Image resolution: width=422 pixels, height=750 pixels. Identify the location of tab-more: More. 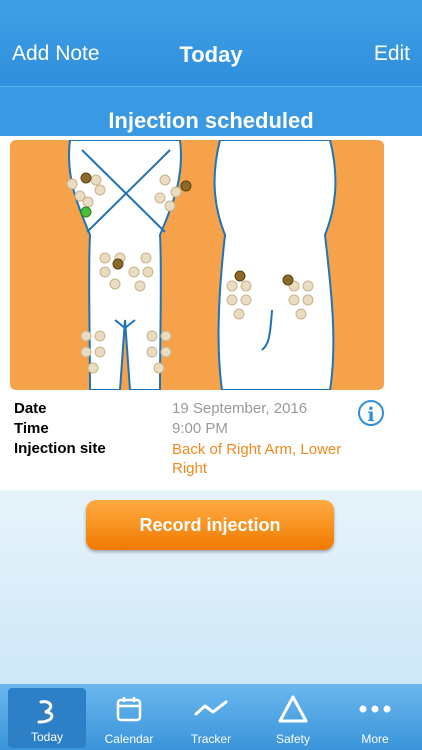
(375, 717).